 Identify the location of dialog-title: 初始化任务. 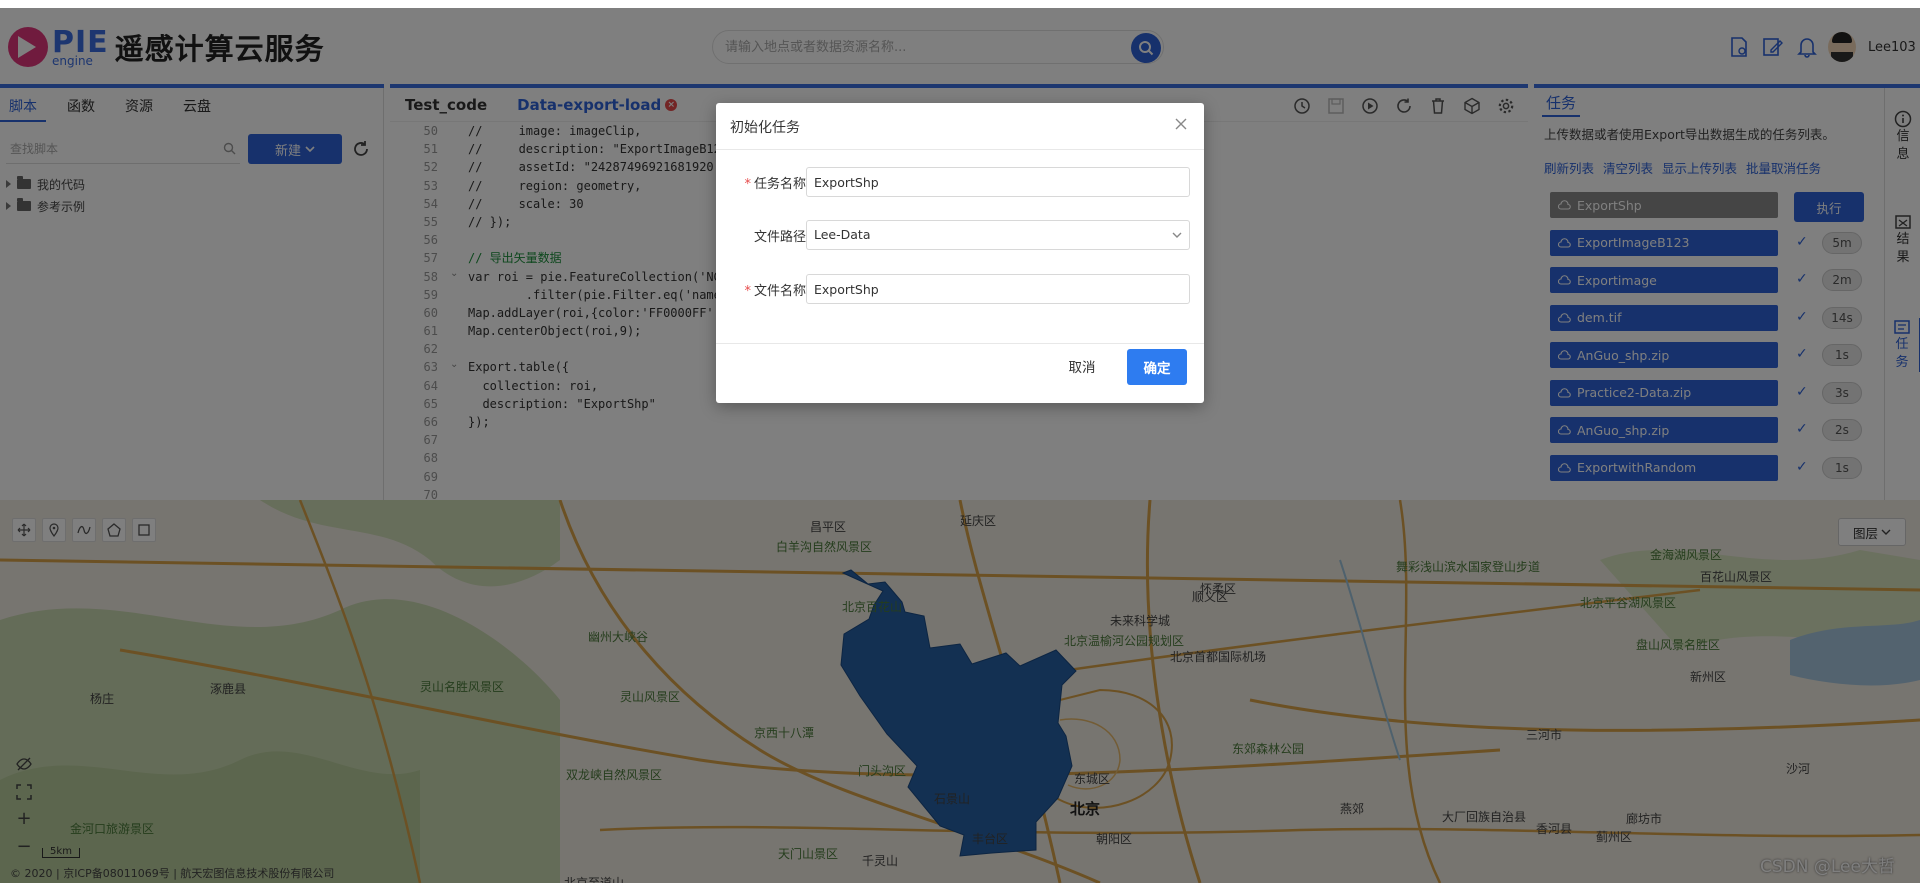
(765, 128).